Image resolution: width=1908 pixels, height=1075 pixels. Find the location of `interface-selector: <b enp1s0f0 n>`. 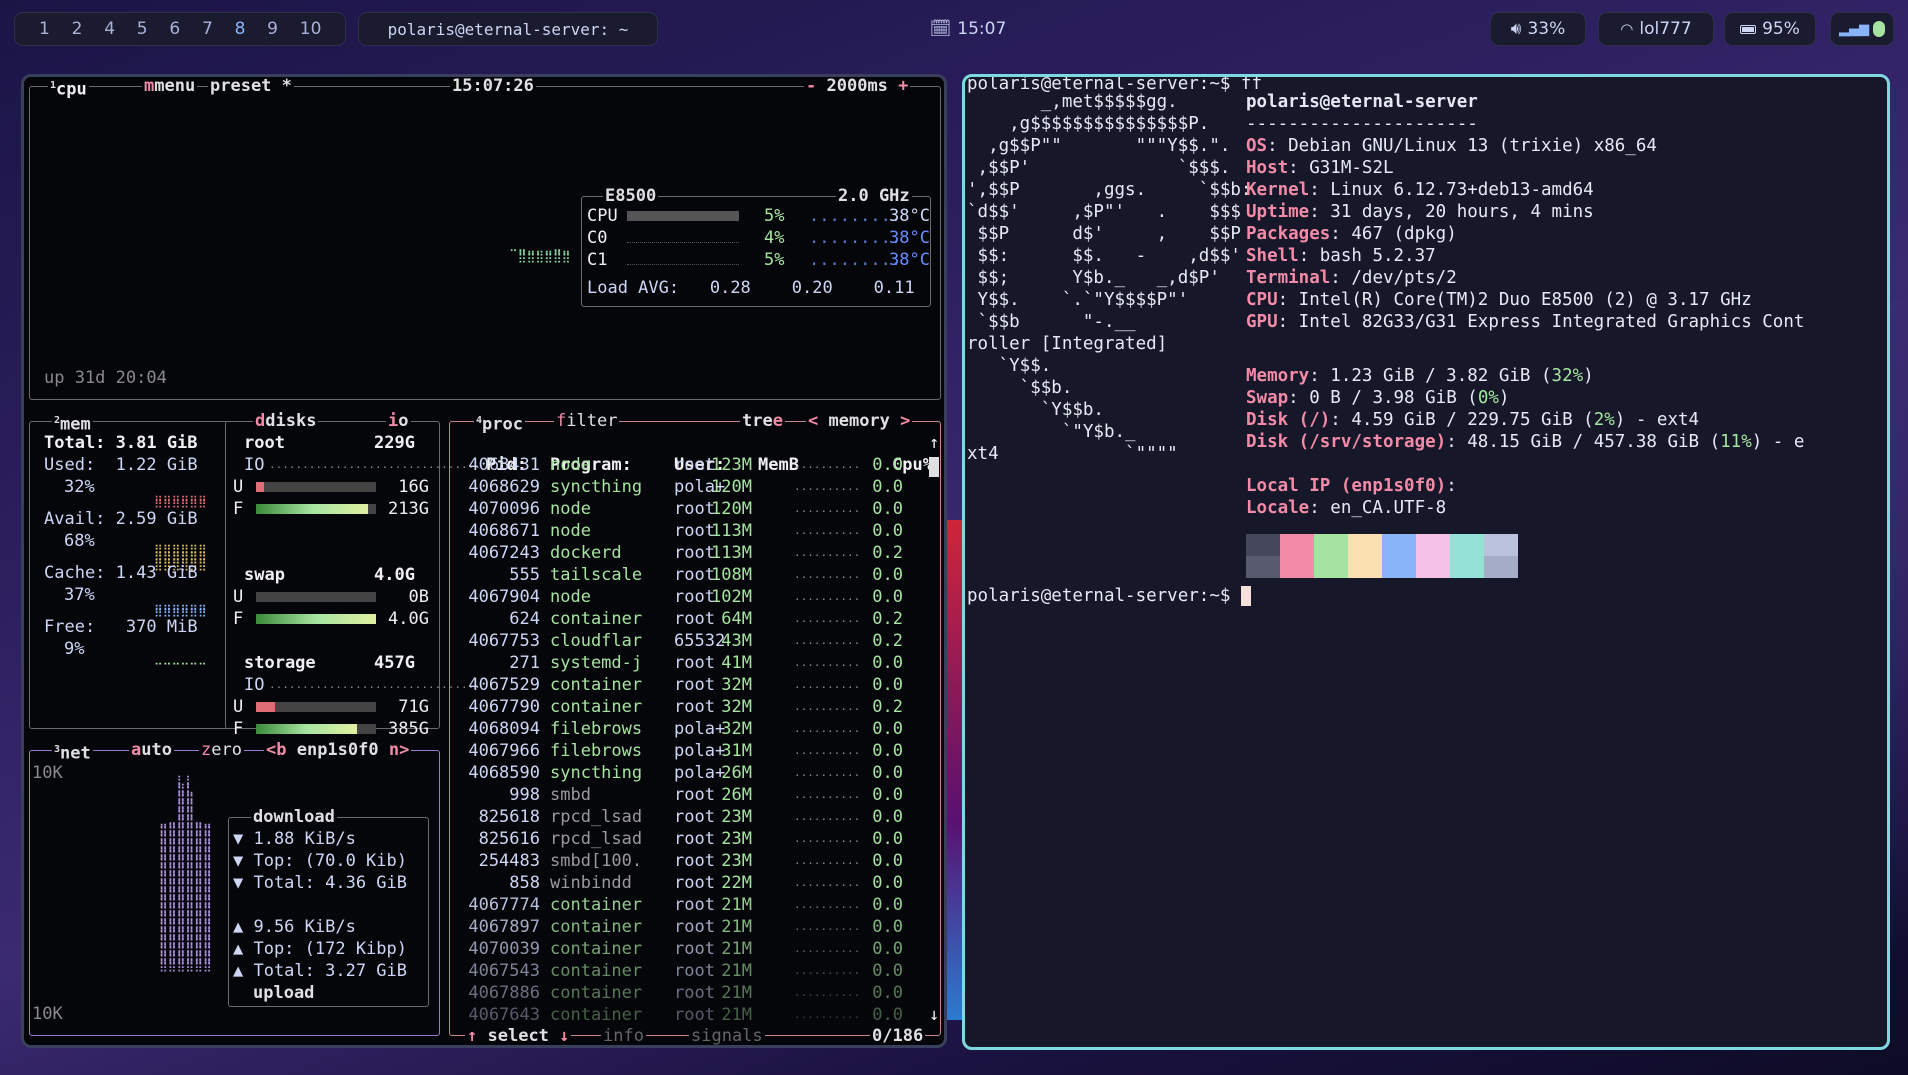

interface-selector: <b enp1s0f0 n> is located at coordinates (338, 750).